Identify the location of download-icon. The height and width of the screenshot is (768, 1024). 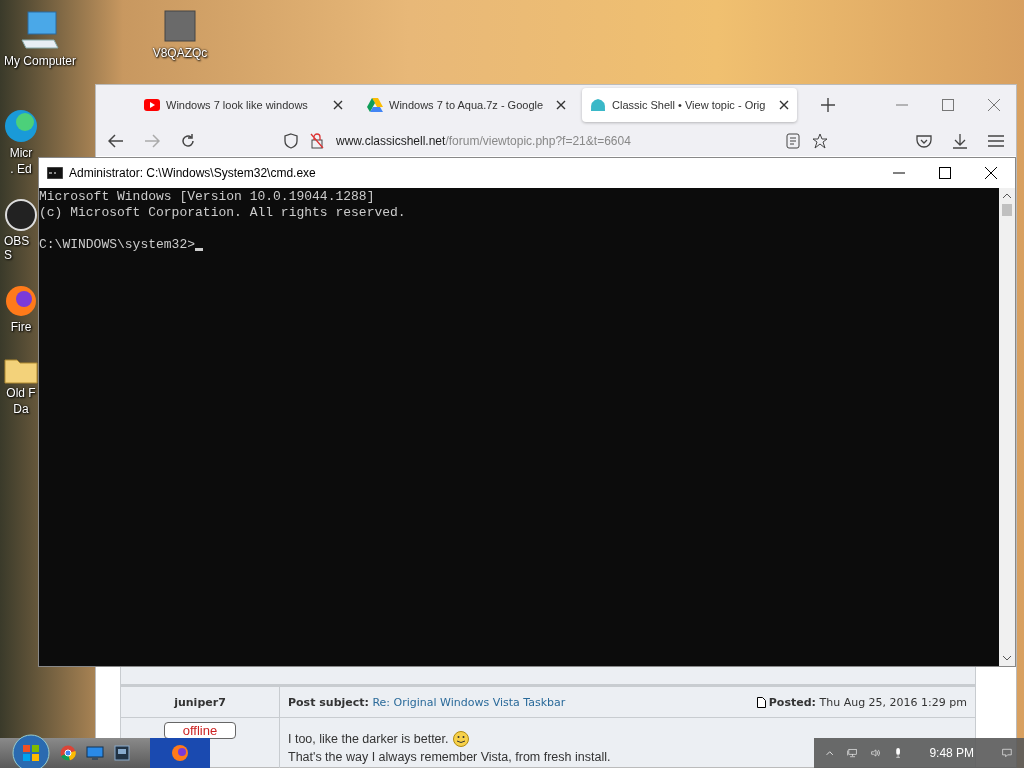
(960, 140).